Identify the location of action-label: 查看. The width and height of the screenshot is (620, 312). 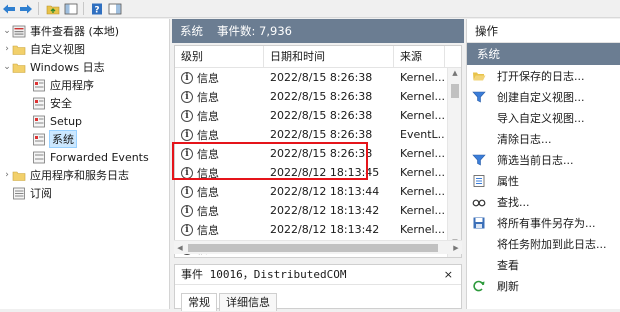
(508, 265).